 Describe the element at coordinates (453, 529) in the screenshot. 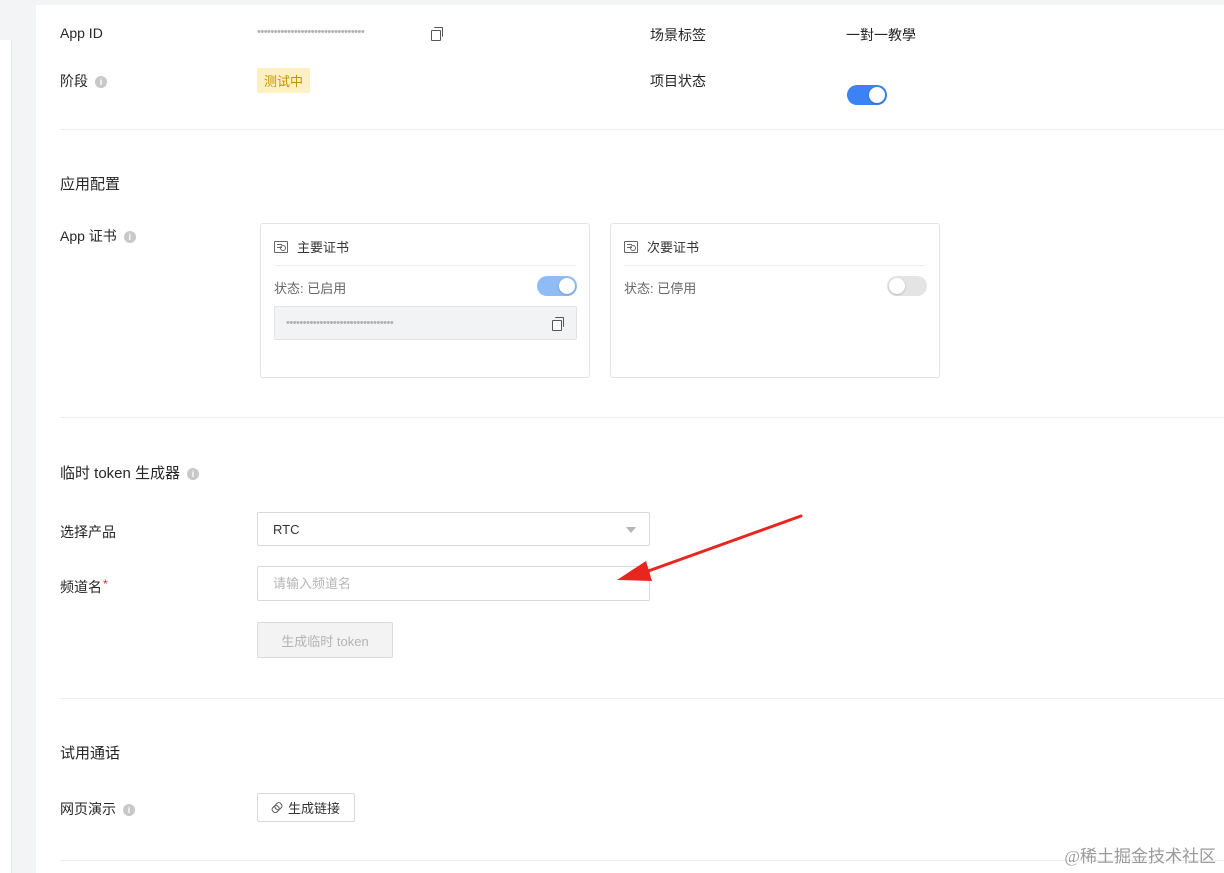

I see `product-select: RTC` at that location.